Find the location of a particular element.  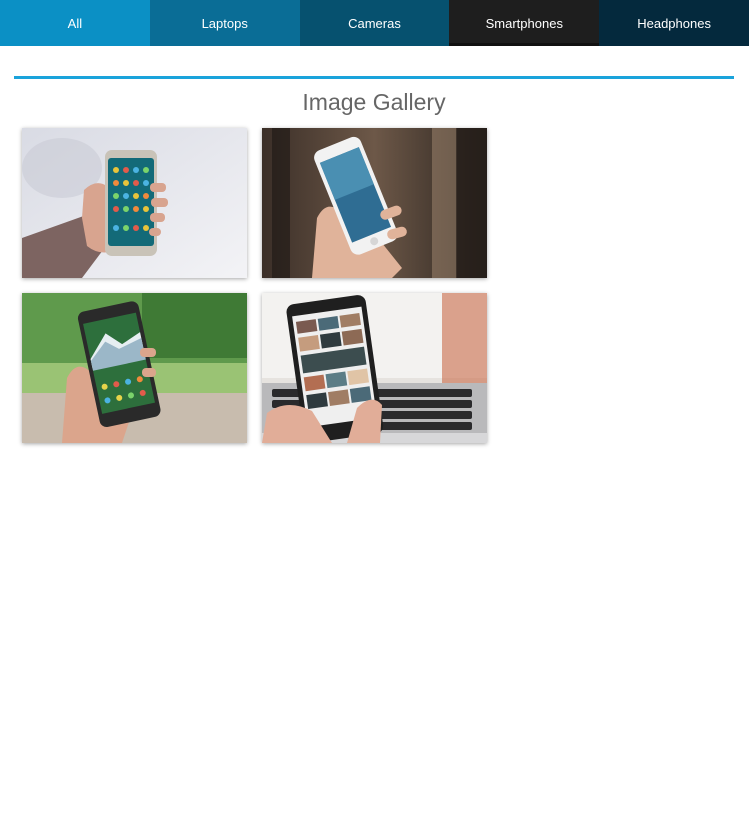

tab-label: Cameras is located at coordinates (374, 23).